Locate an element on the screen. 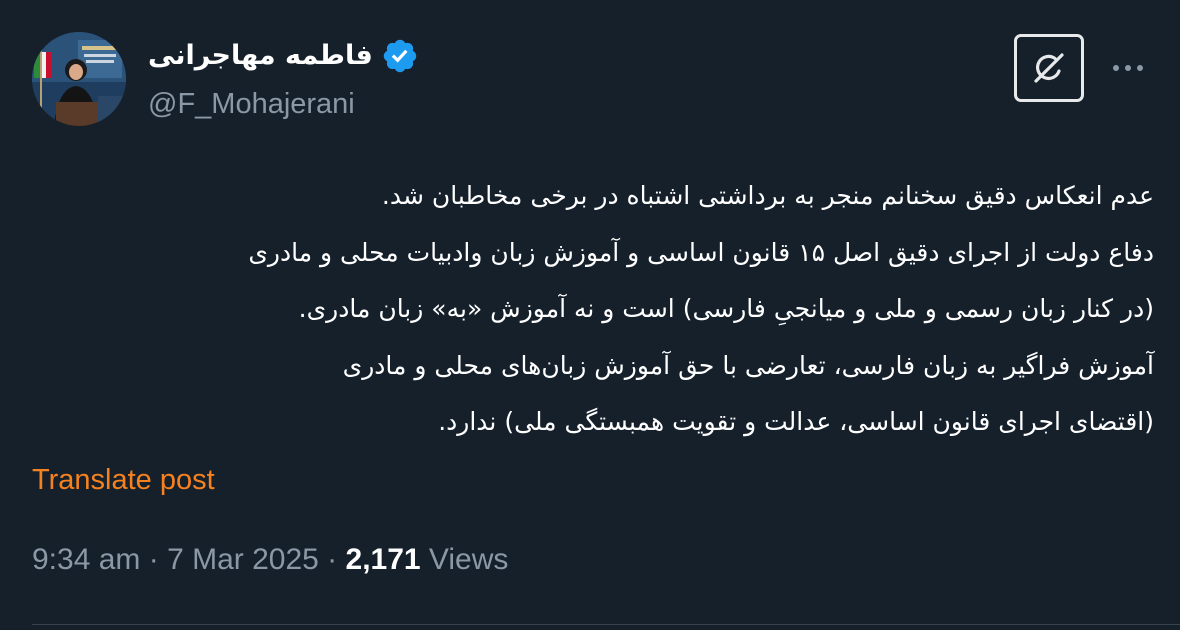 This screenshot has height=630, width=1180. views-count: 2,171 is located at coordinates (383, 559).